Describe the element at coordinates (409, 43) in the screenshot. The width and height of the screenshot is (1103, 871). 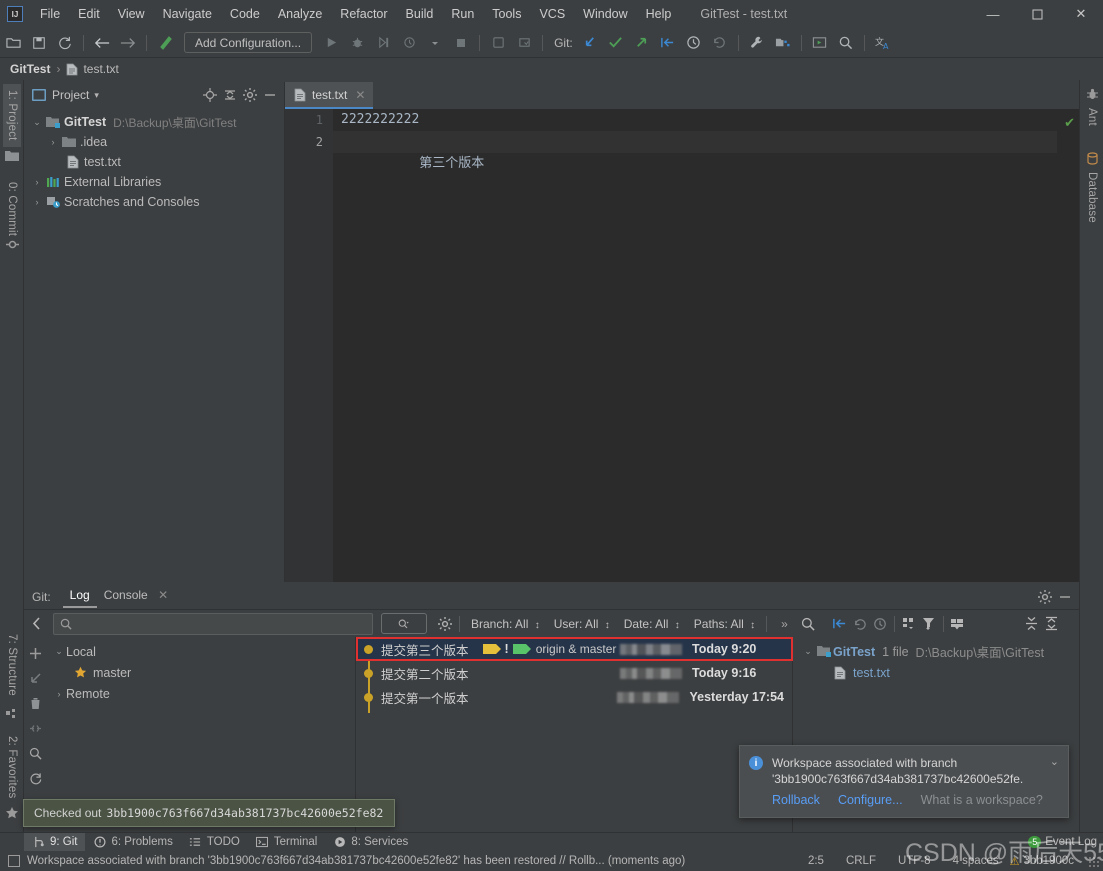
I see `profile-icon` at that location.